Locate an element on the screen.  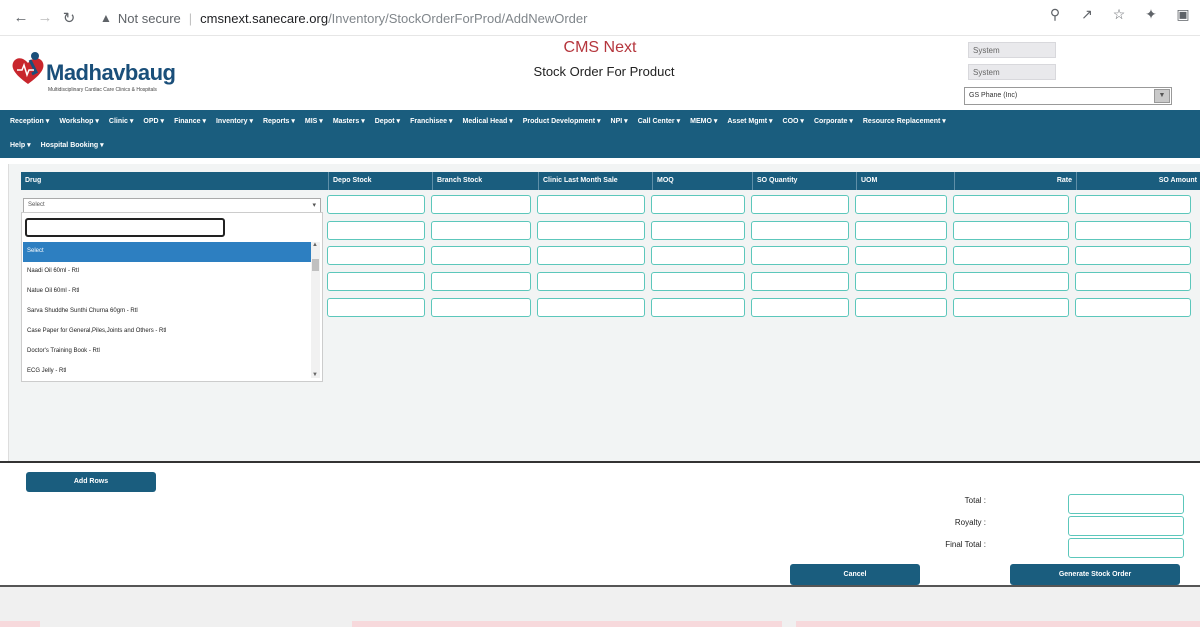
nav-item-medical-head: Medical Head is located at coordinates (488, 121).